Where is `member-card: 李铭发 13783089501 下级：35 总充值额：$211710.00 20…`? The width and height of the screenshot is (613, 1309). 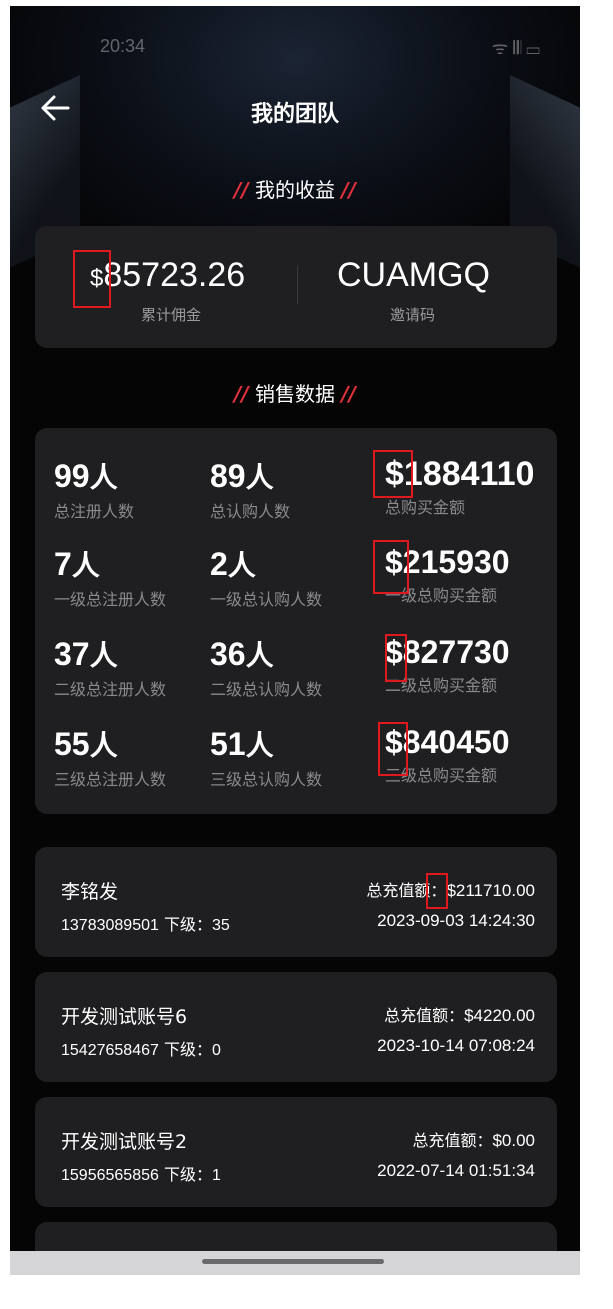 member-card: 李铭发 13783089501 下级：35 总充值额：$211710.00 20… is located at coordinates (296, 902).